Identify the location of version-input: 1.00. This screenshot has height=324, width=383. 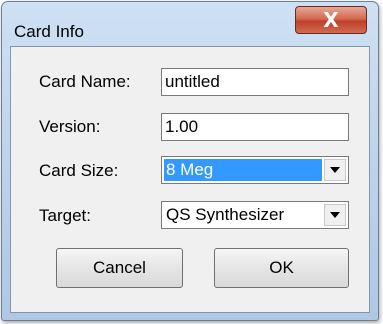
(255, 127).